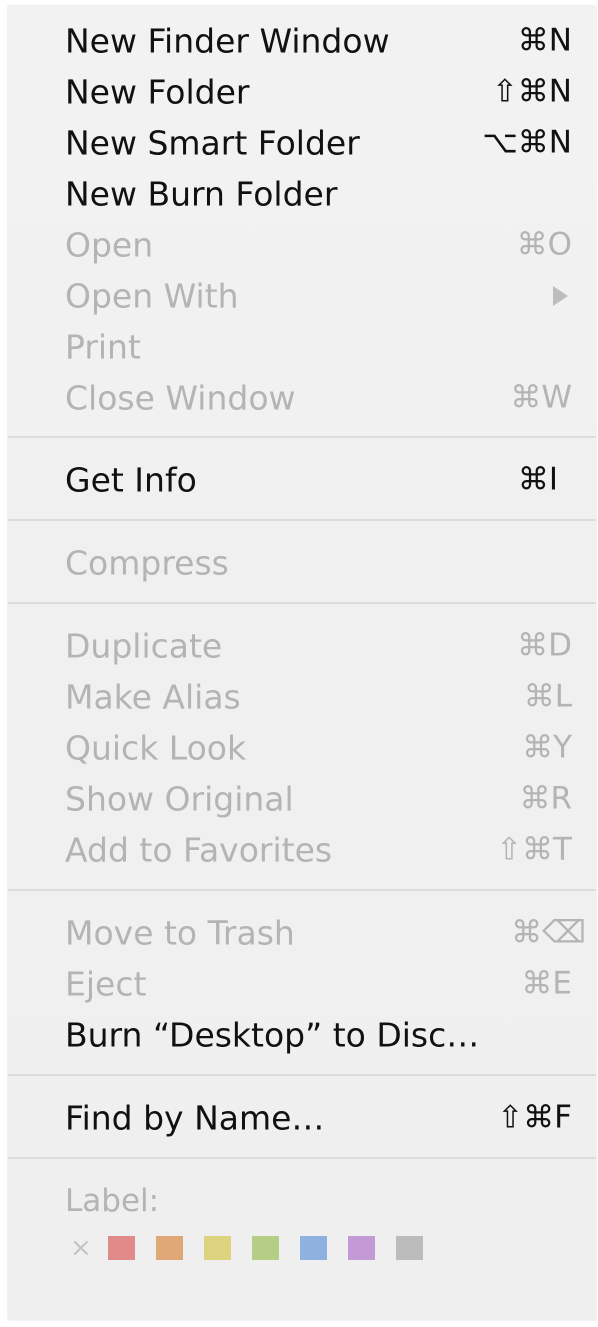 This screenshot has width=598, height=1327. Describe the element at coordinates (212, 143) in the screenshot. I see `menu-item-label: New Smart Folder` at that location.